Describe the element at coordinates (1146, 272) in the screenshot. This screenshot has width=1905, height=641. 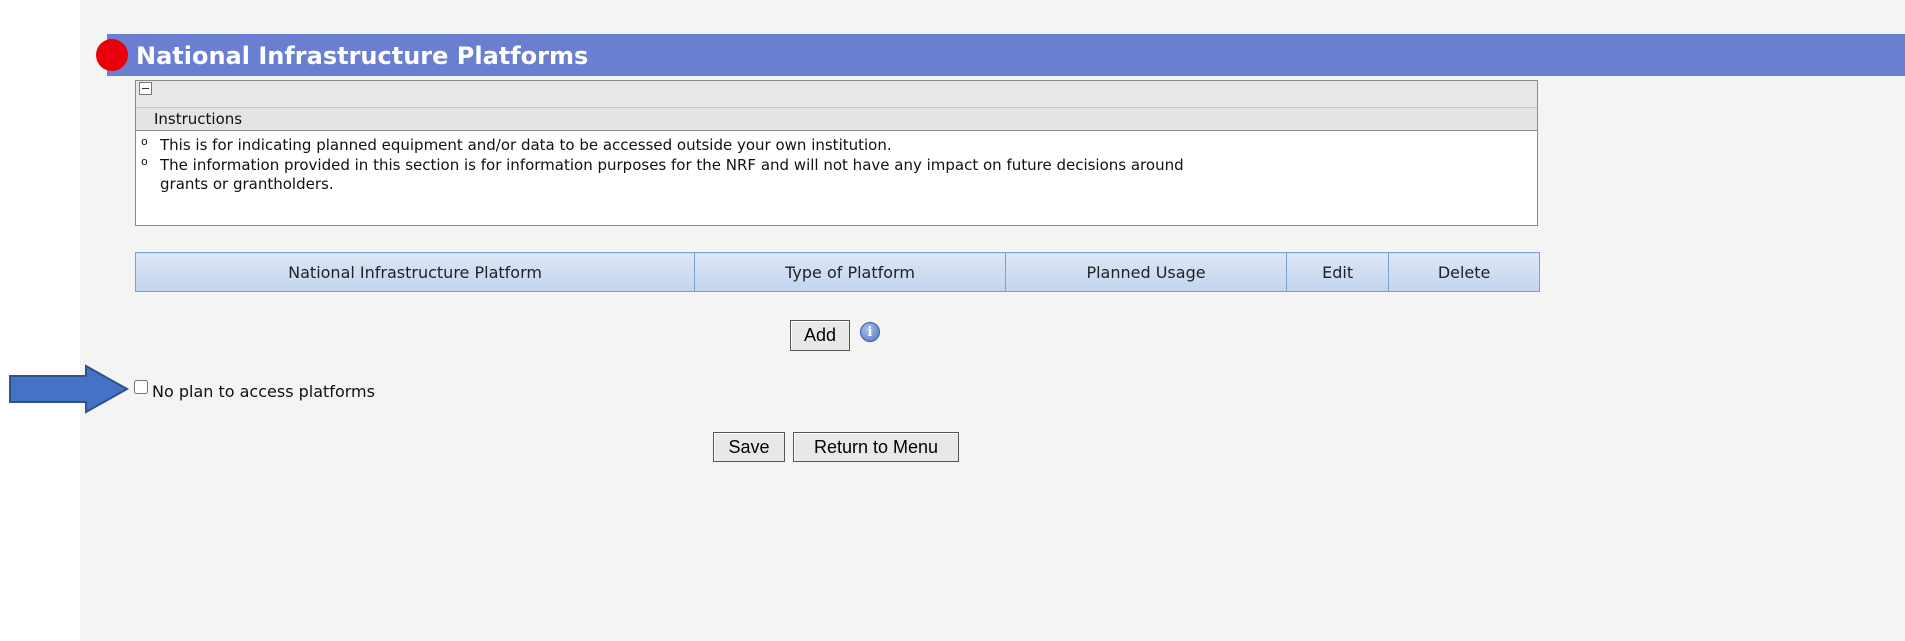
I see `column-header-planned-usage: Planned Usage` at that location.